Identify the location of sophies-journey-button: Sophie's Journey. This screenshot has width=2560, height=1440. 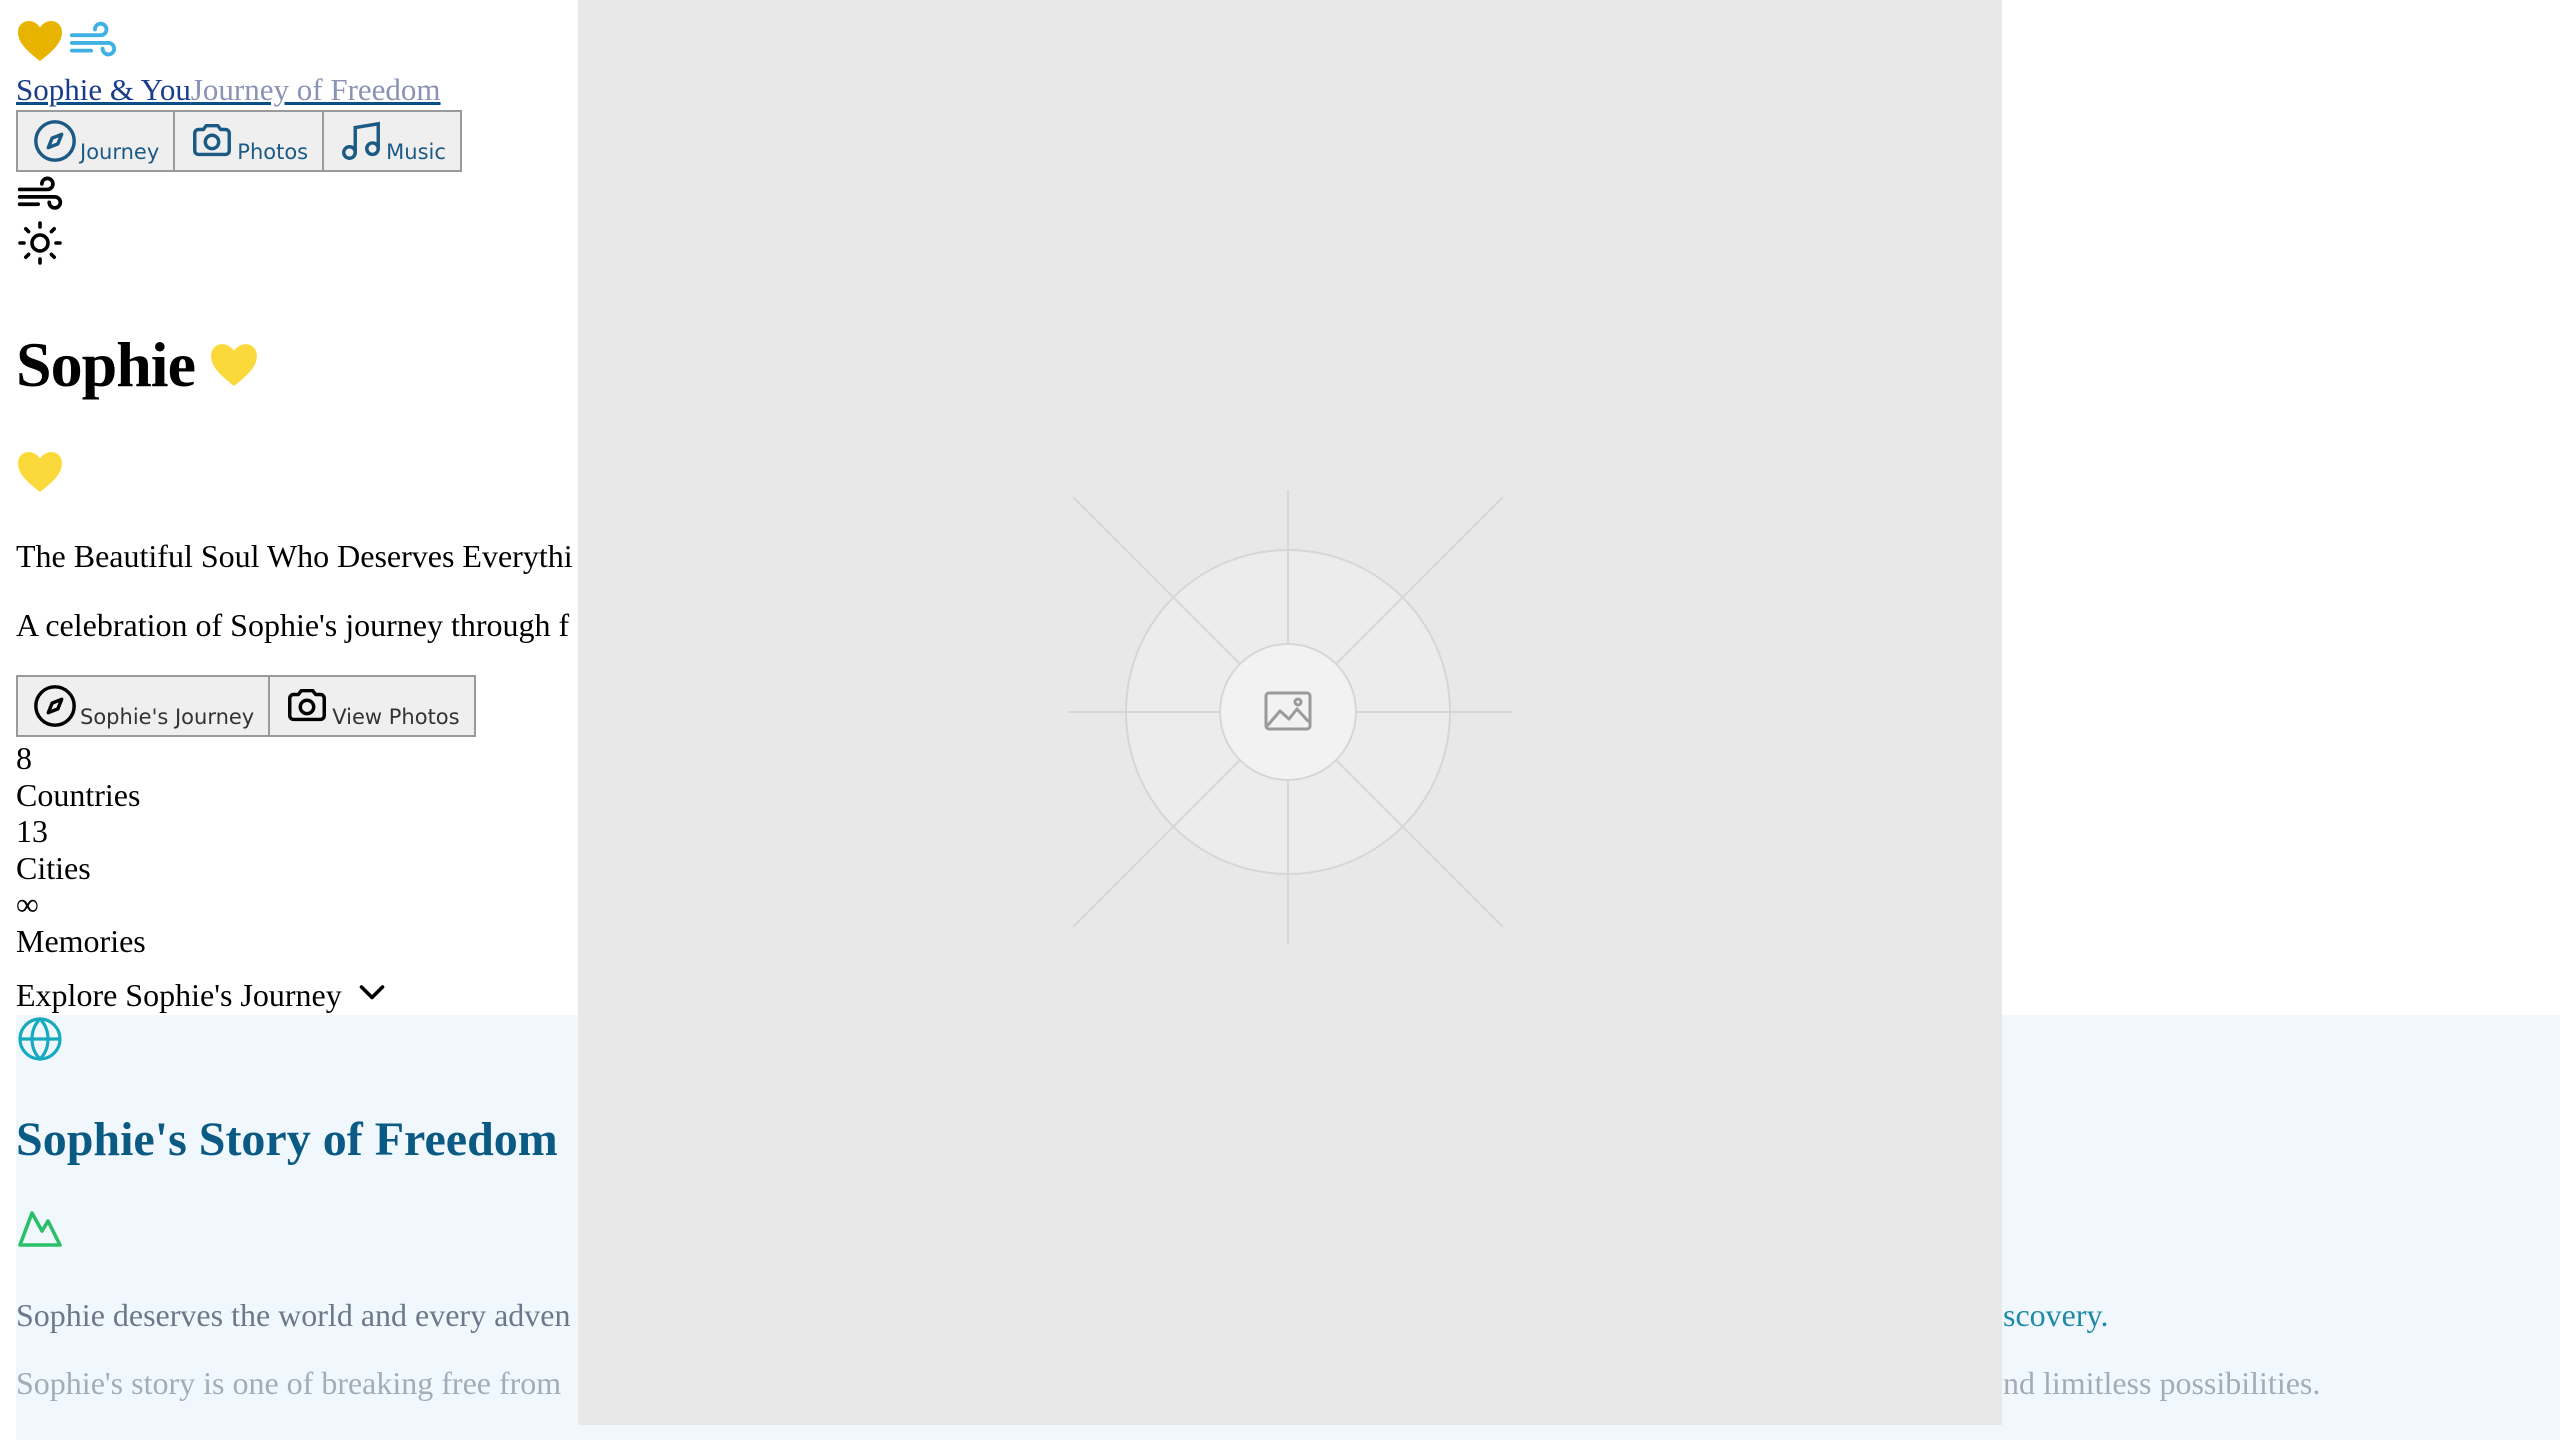
(143, 706).